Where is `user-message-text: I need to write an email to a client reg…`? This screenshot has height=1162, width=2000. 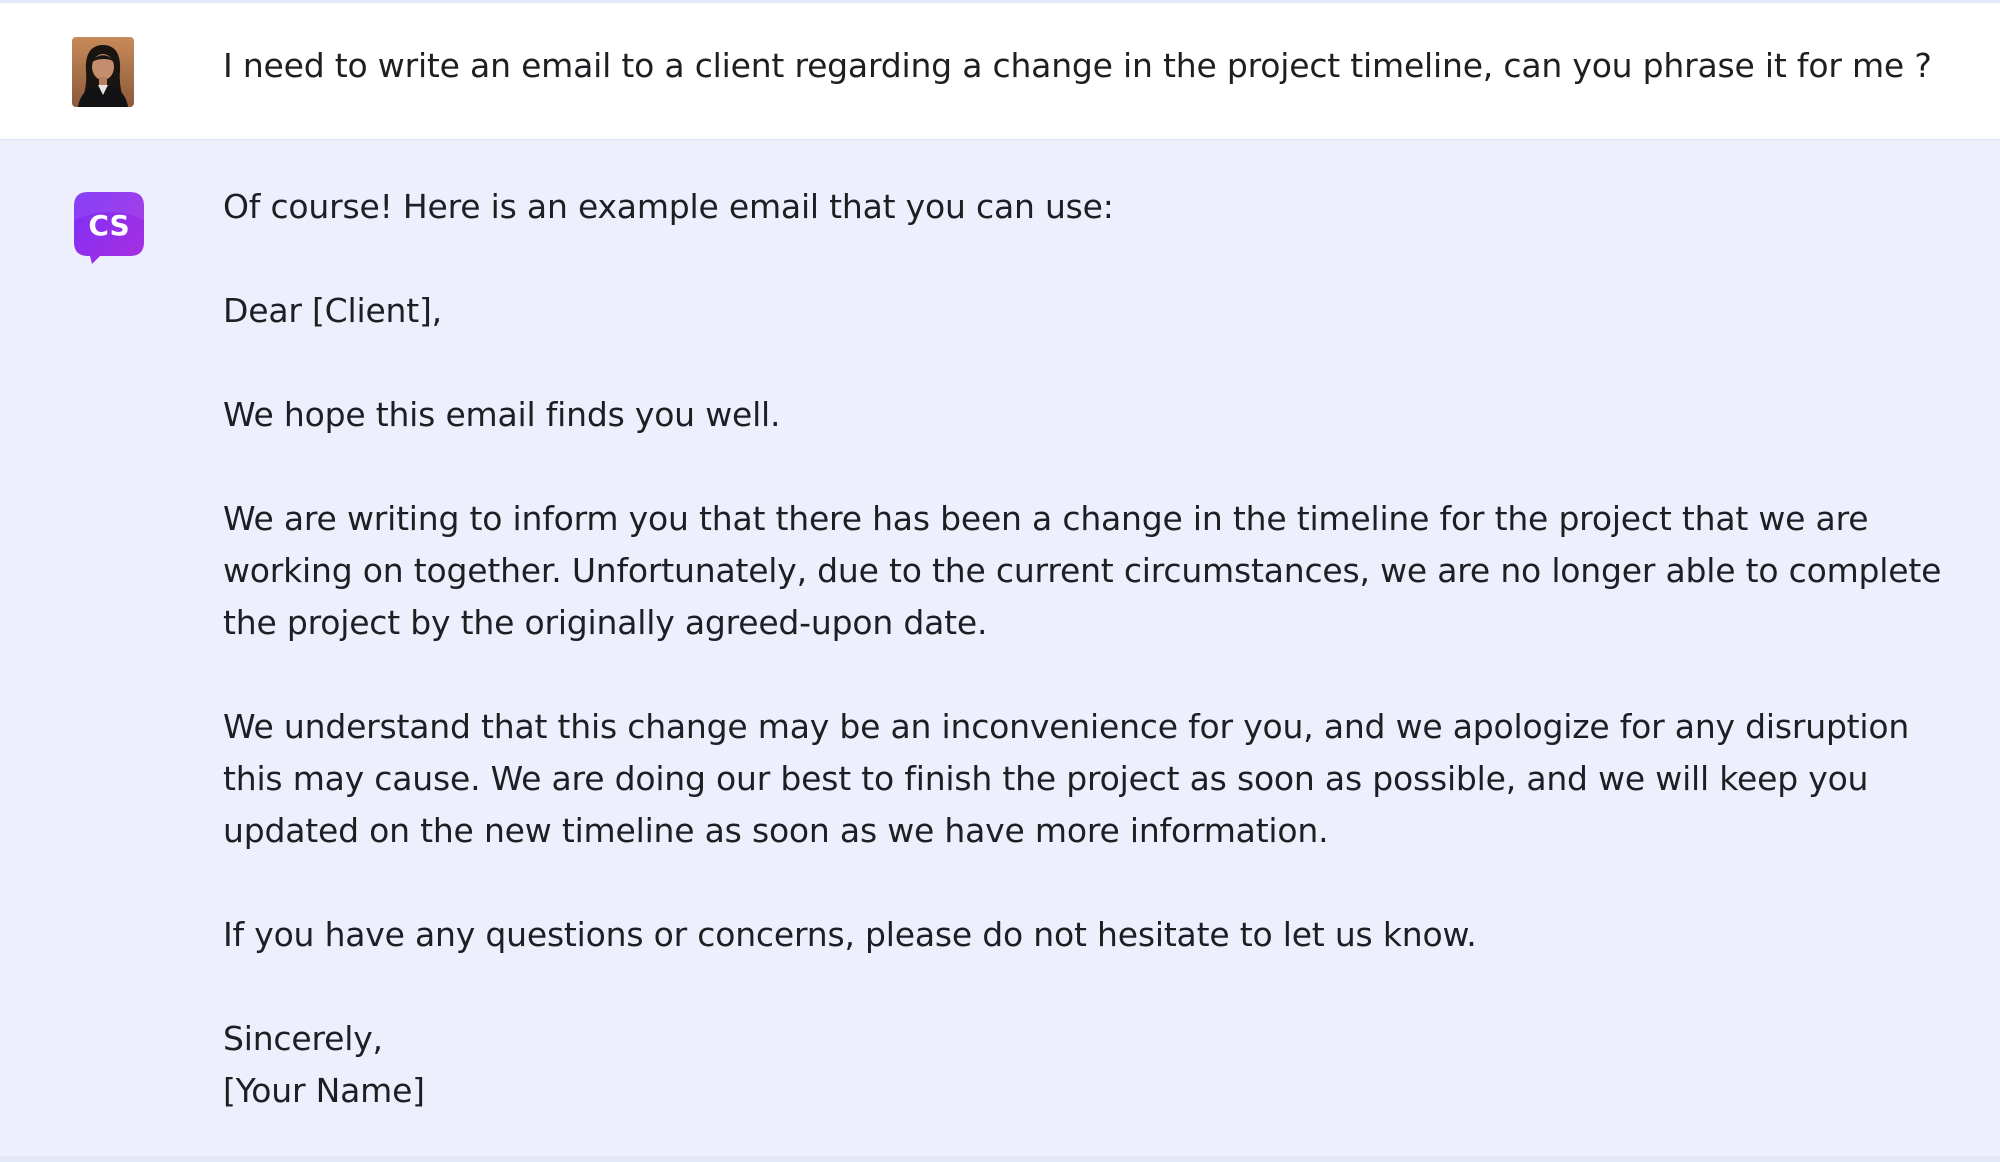 user-message-text: I need to write an email to a client reg… is located at coordinates (1077, 65).